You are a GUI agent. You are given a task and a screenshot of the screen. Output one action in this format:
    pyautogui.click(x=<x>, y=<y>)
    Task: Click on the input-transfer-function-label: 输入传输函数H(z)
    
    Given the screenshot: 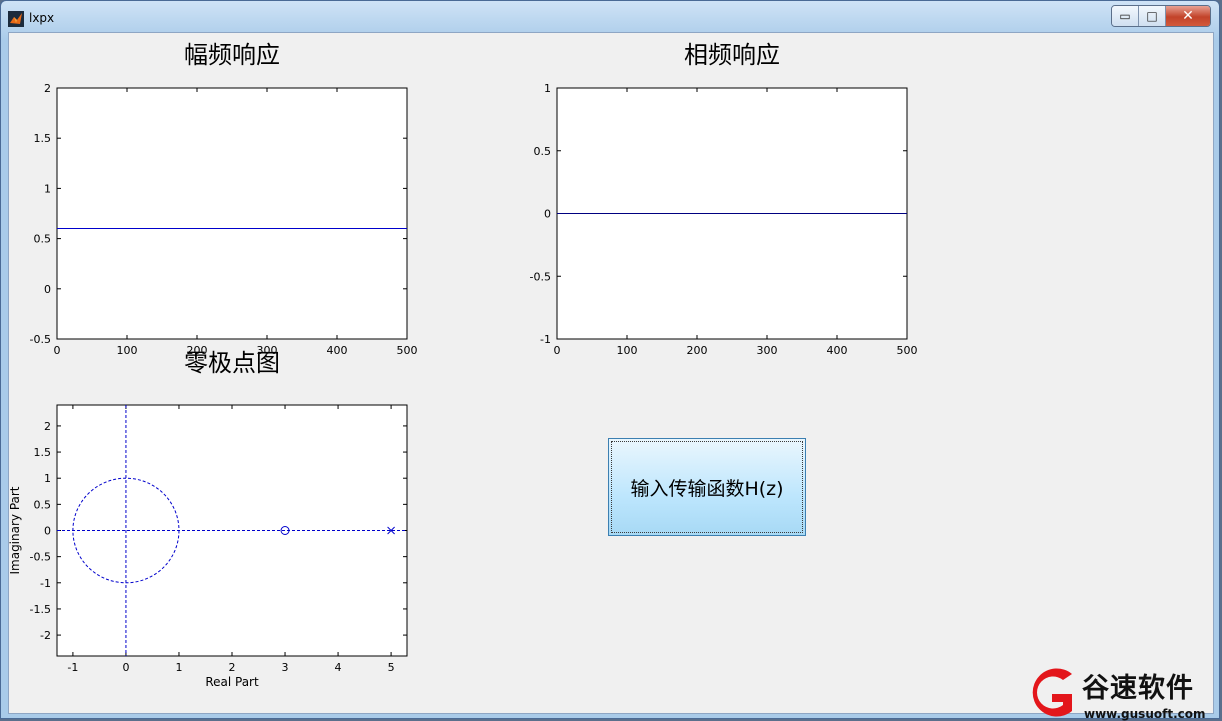 What is the action you would take?
    pyautogui.click(x=707, y=488)
    